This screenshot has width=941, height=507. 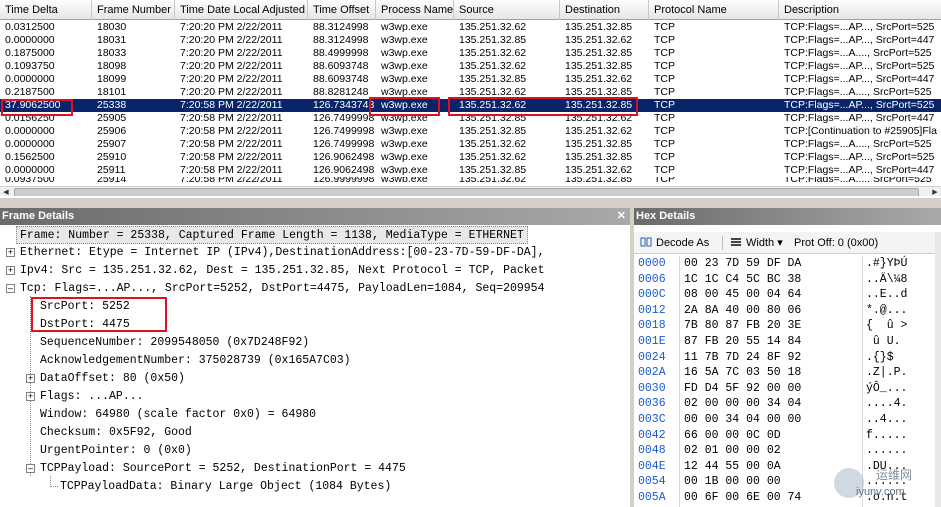 What do you see at coordinates (652, 466) in the screenshot?
I see `hex-offset: 004E` at bounding box center [652, 466].